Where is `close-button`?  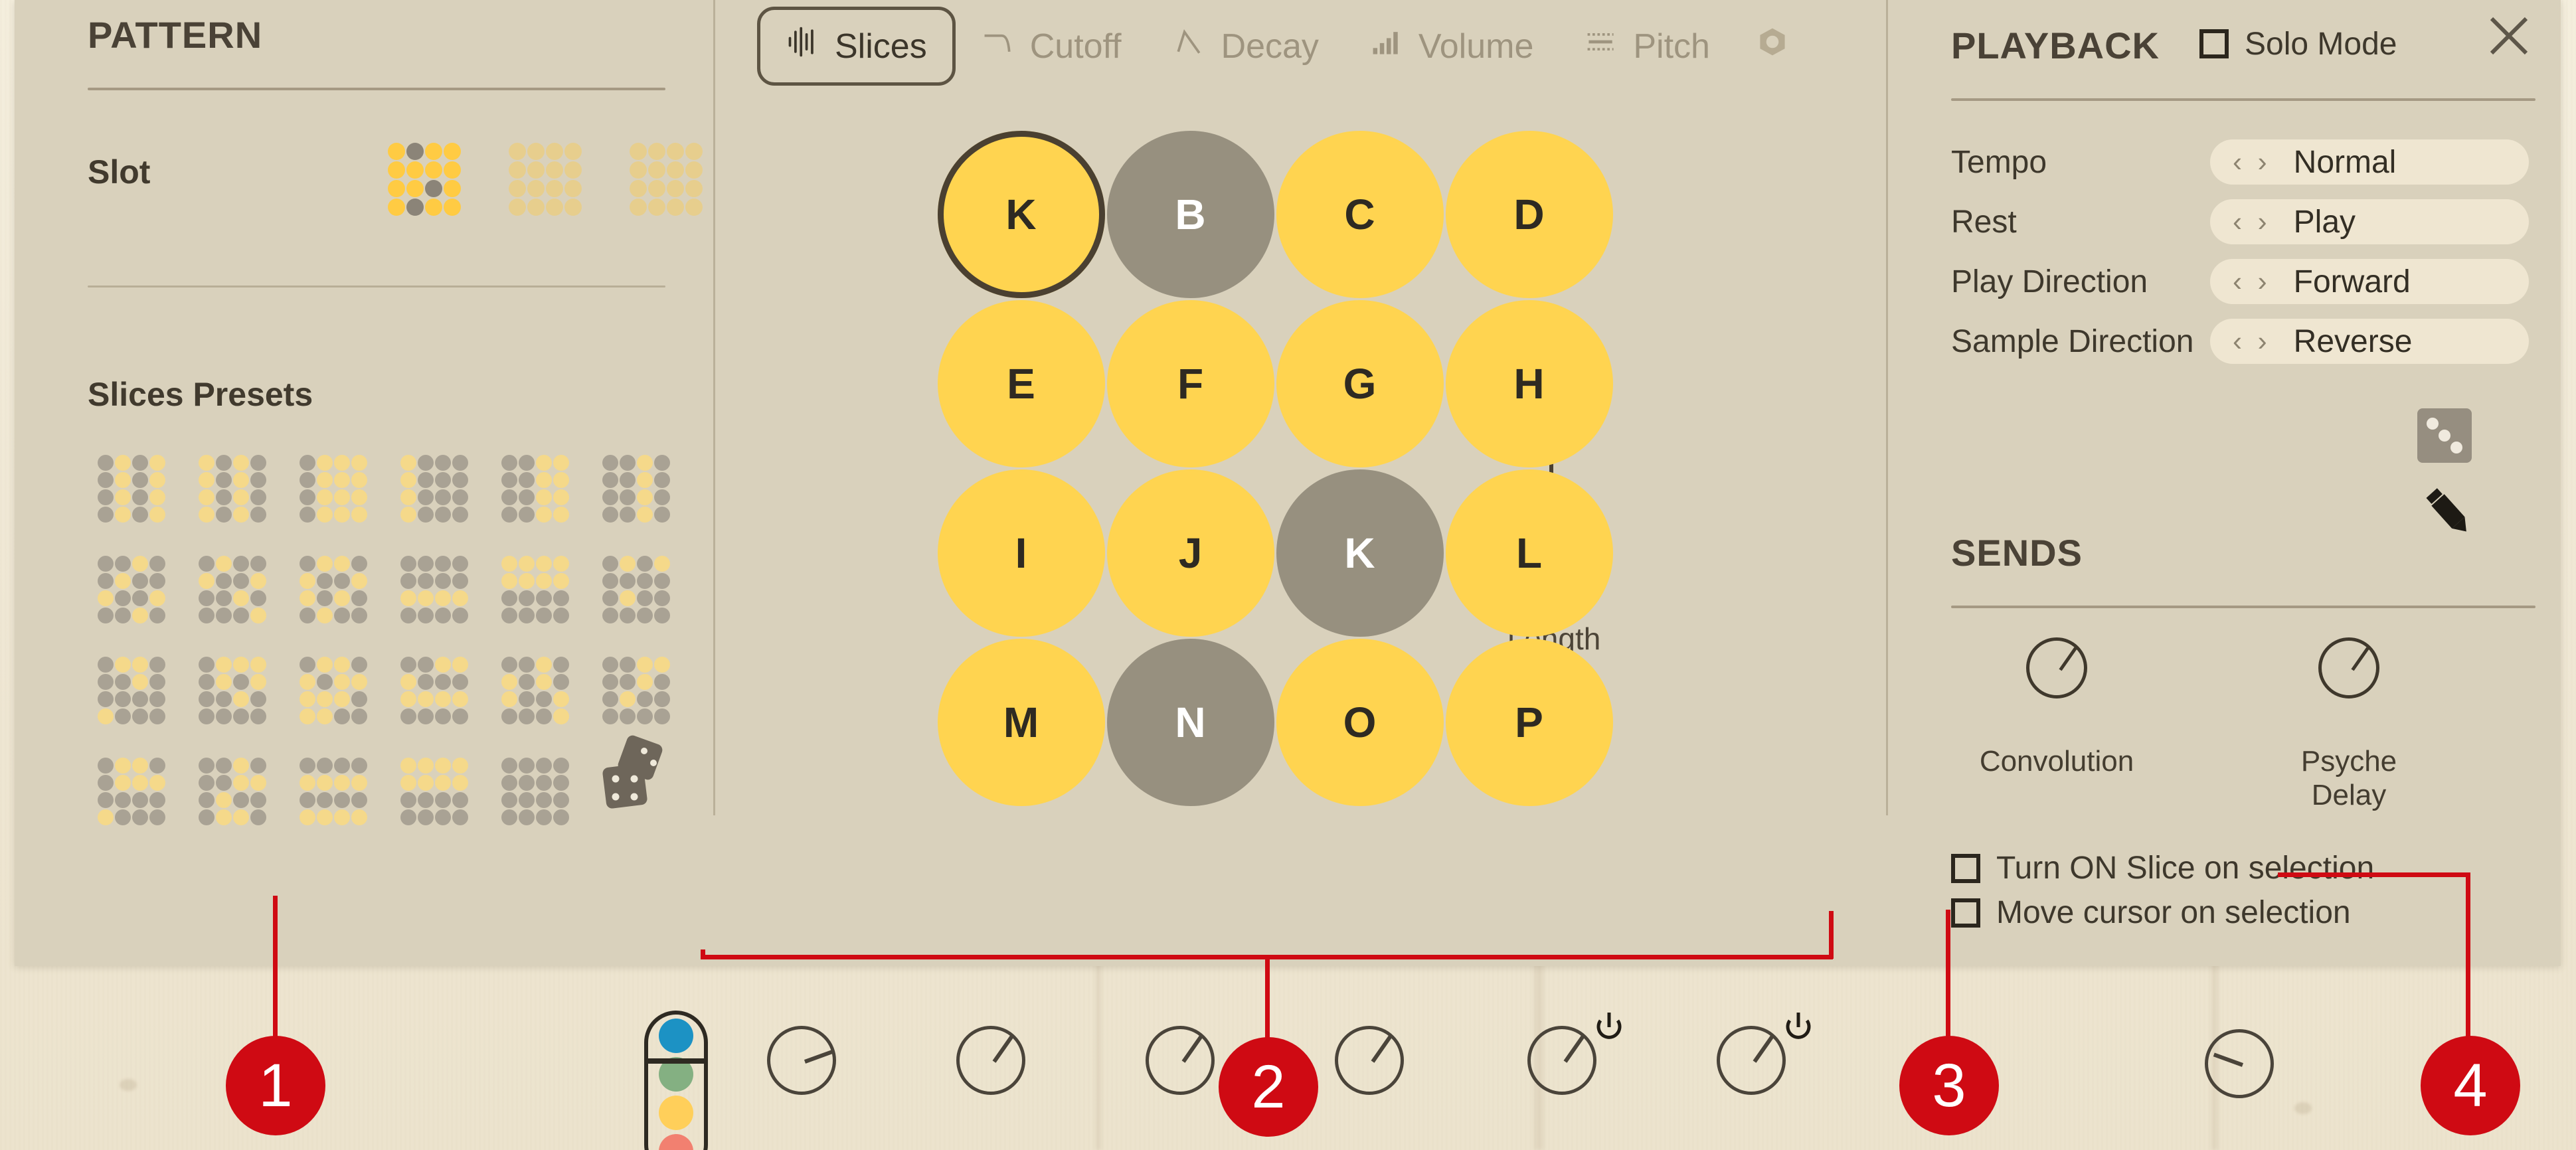
close-button is located at coordinates (2509, 36).